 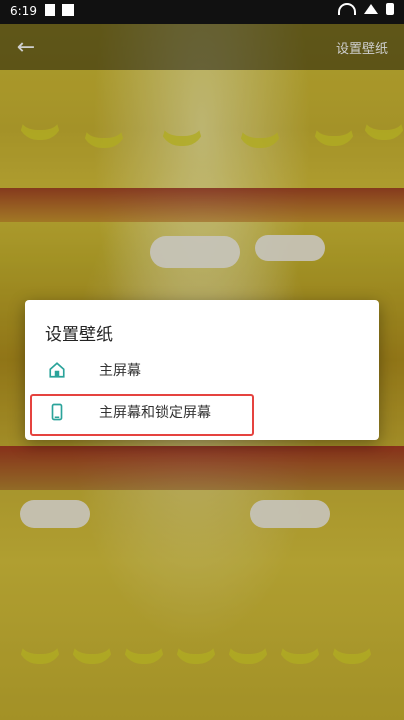 I want to click on status-right-icons, so click(x=366, y=9).